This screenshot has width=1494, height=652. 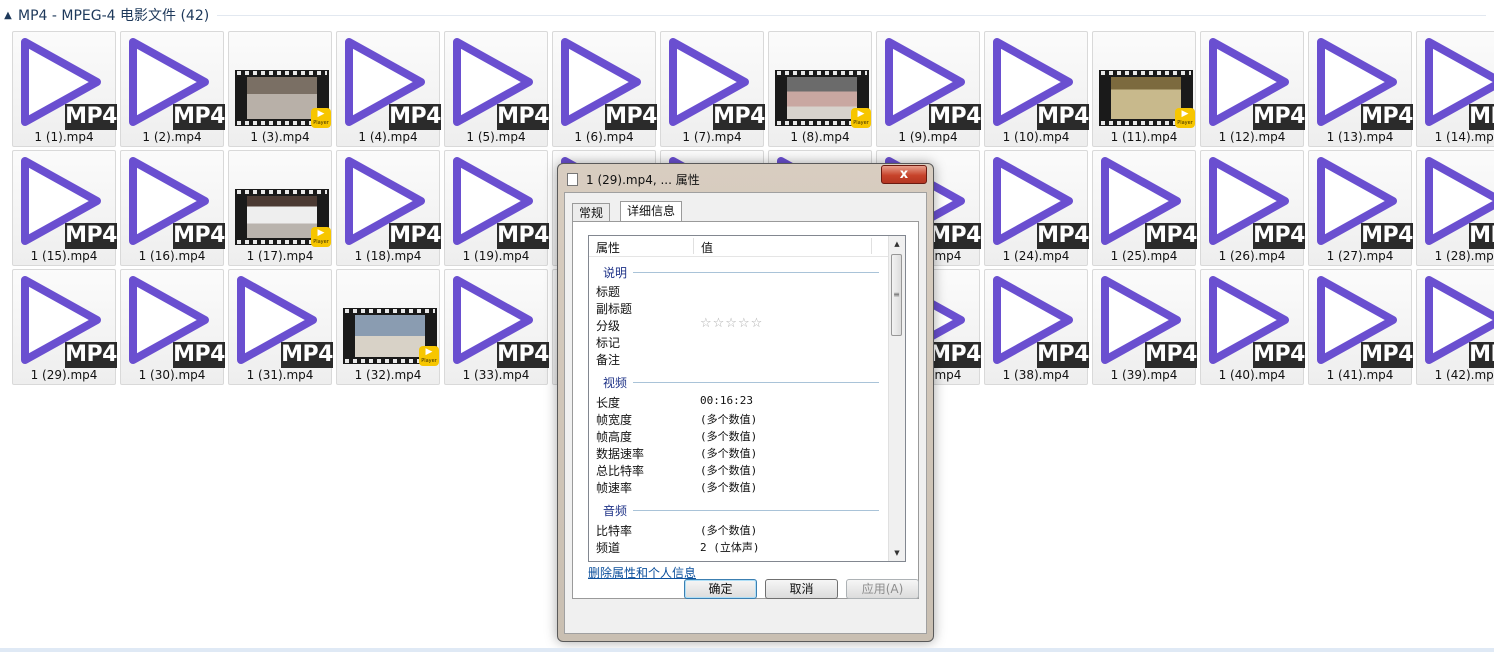 I want to click on section-video: 视频, so click(x=739, y=381).